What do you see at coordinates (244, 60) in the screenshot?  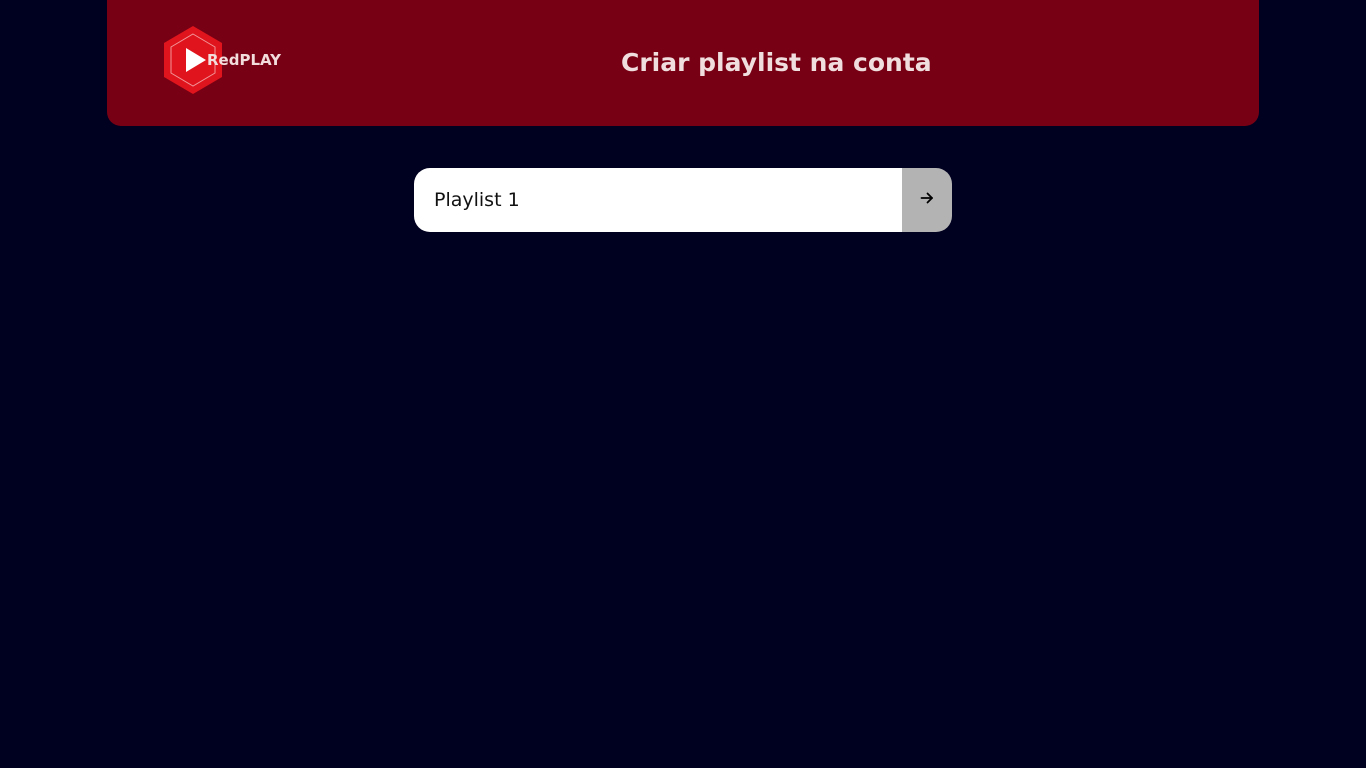 I see `logo-wordmark: RedPLAY` at bounding box center [244, 60].